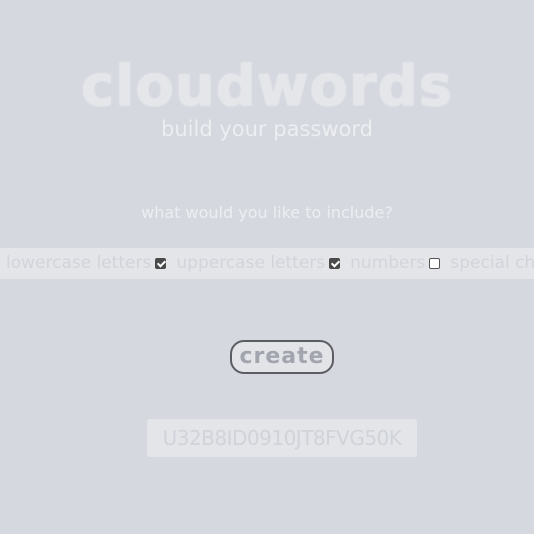  I want to click on page-subtitle: build your password, so click(267, 129).